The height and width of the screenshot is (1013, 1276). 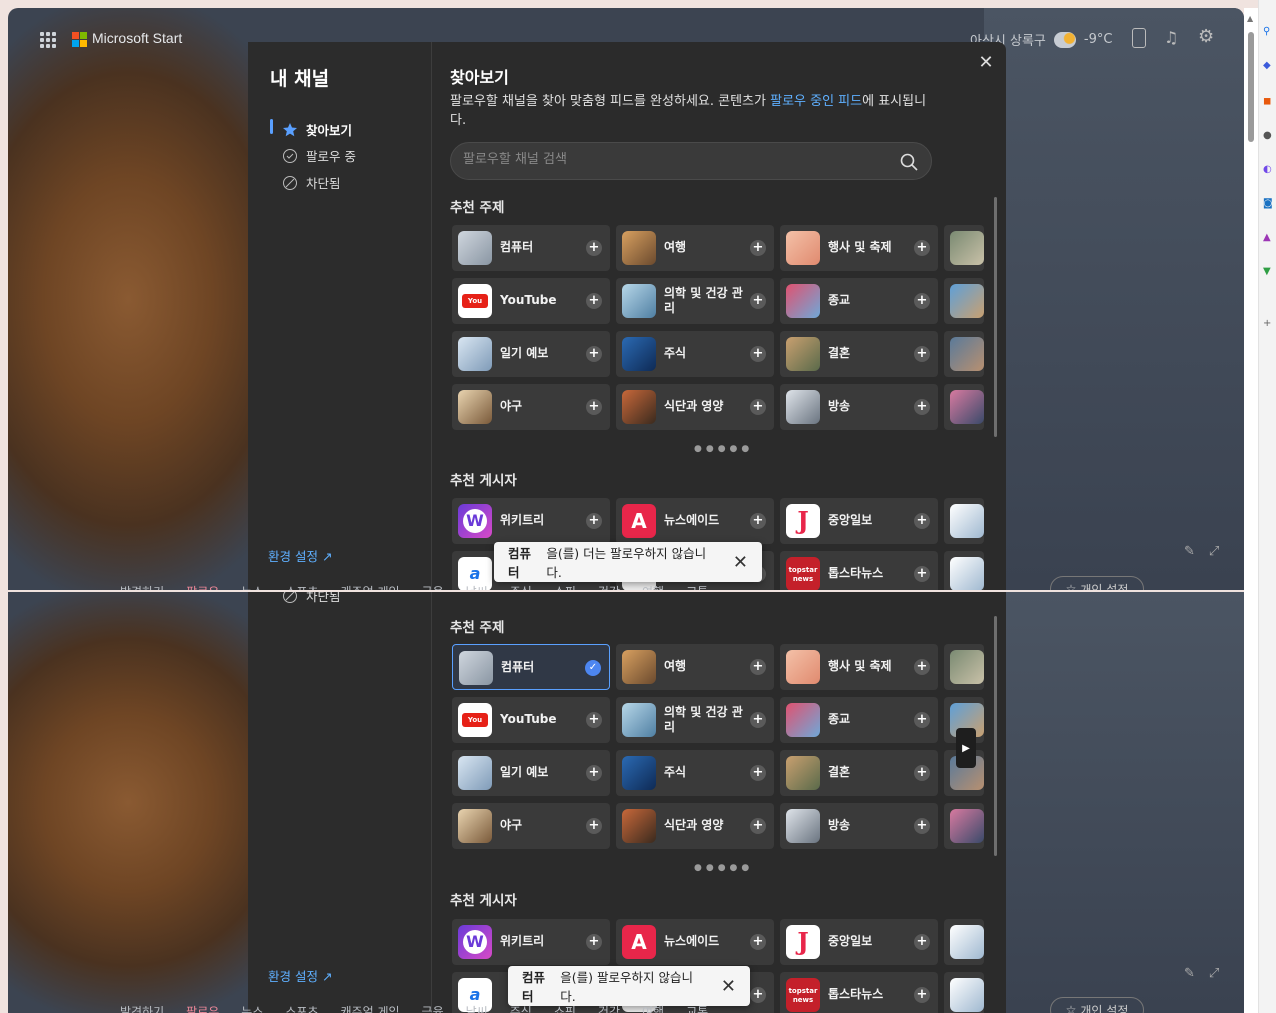 What do you see at coordinates (1139, 38) in the screenshot?
I see `phone-icon` at bounding box center [1139, 38].